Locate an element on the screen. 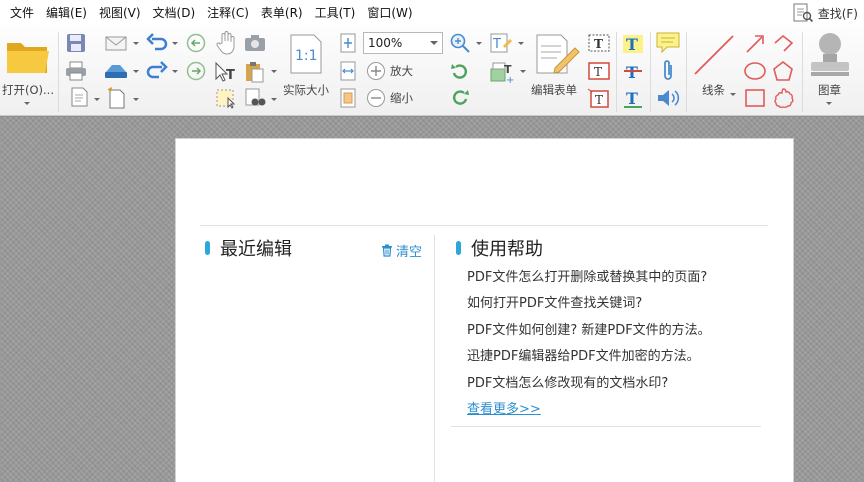 The image size is (864, 482). new-page-button is located at coordinates (116, 98).